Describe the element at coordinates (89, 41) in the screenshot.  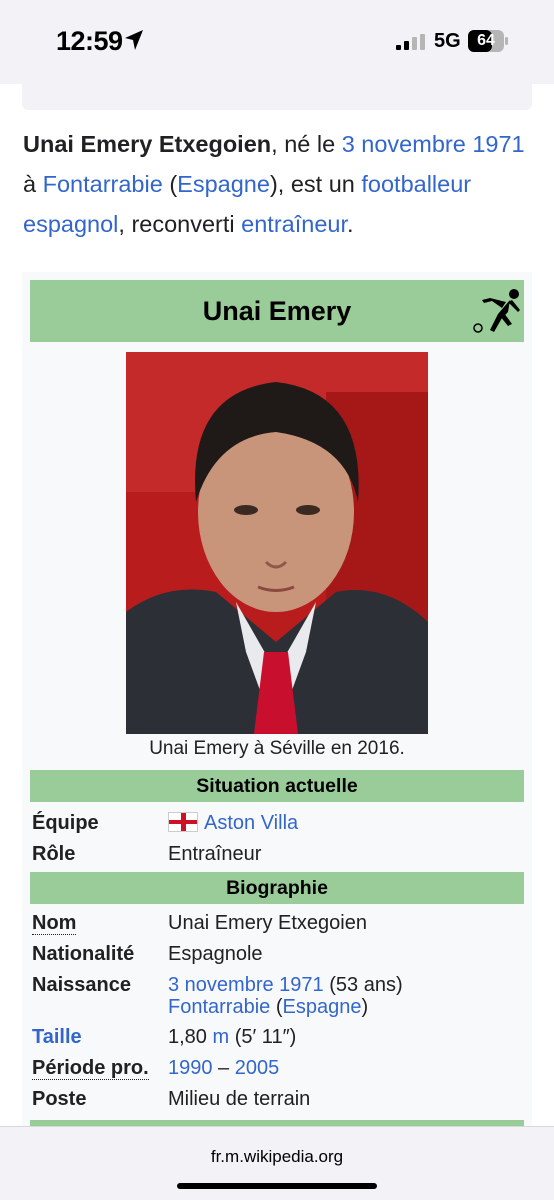
I see `status-time: 12:59` at that location.